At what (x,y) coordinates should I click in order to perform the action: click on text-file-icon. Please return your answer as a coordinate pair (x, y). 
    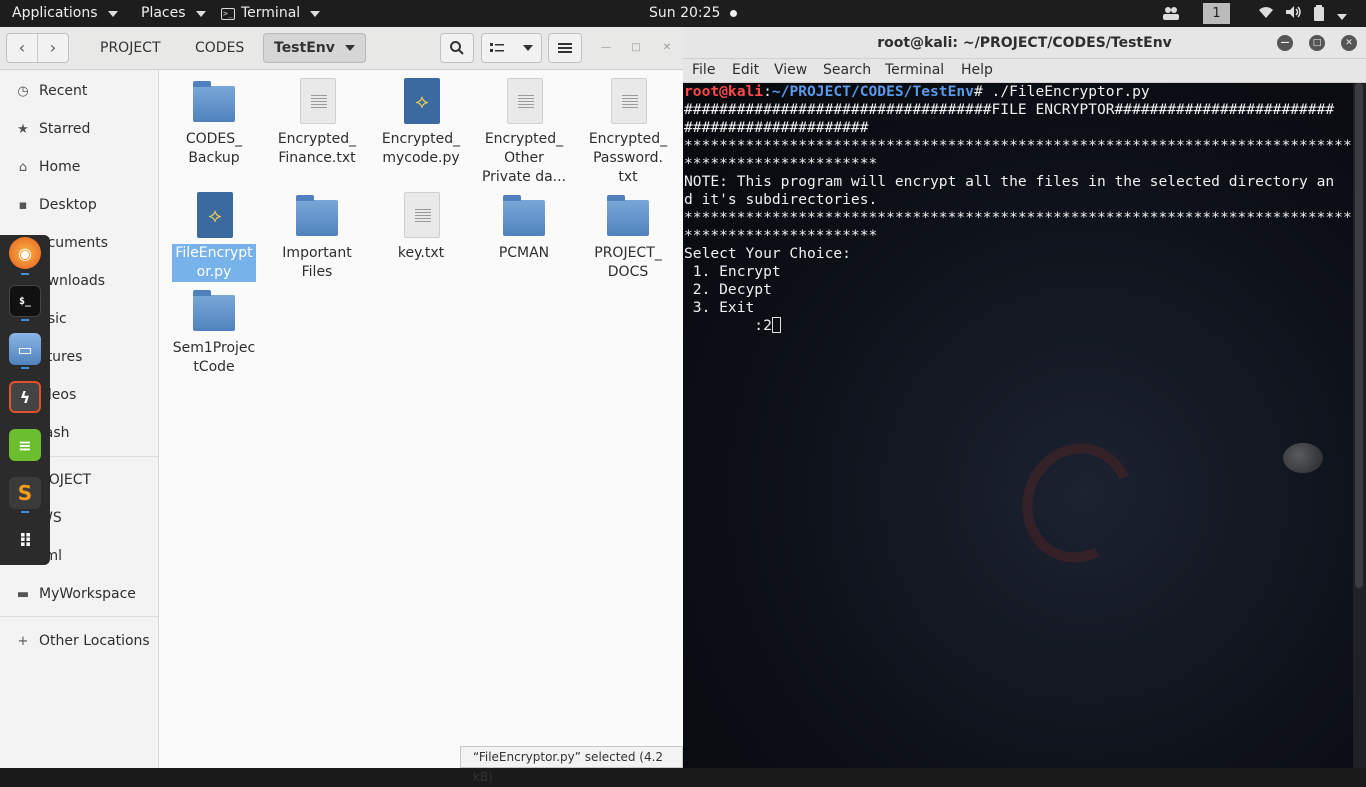
    Looking at the image, I should click on (317, 102).